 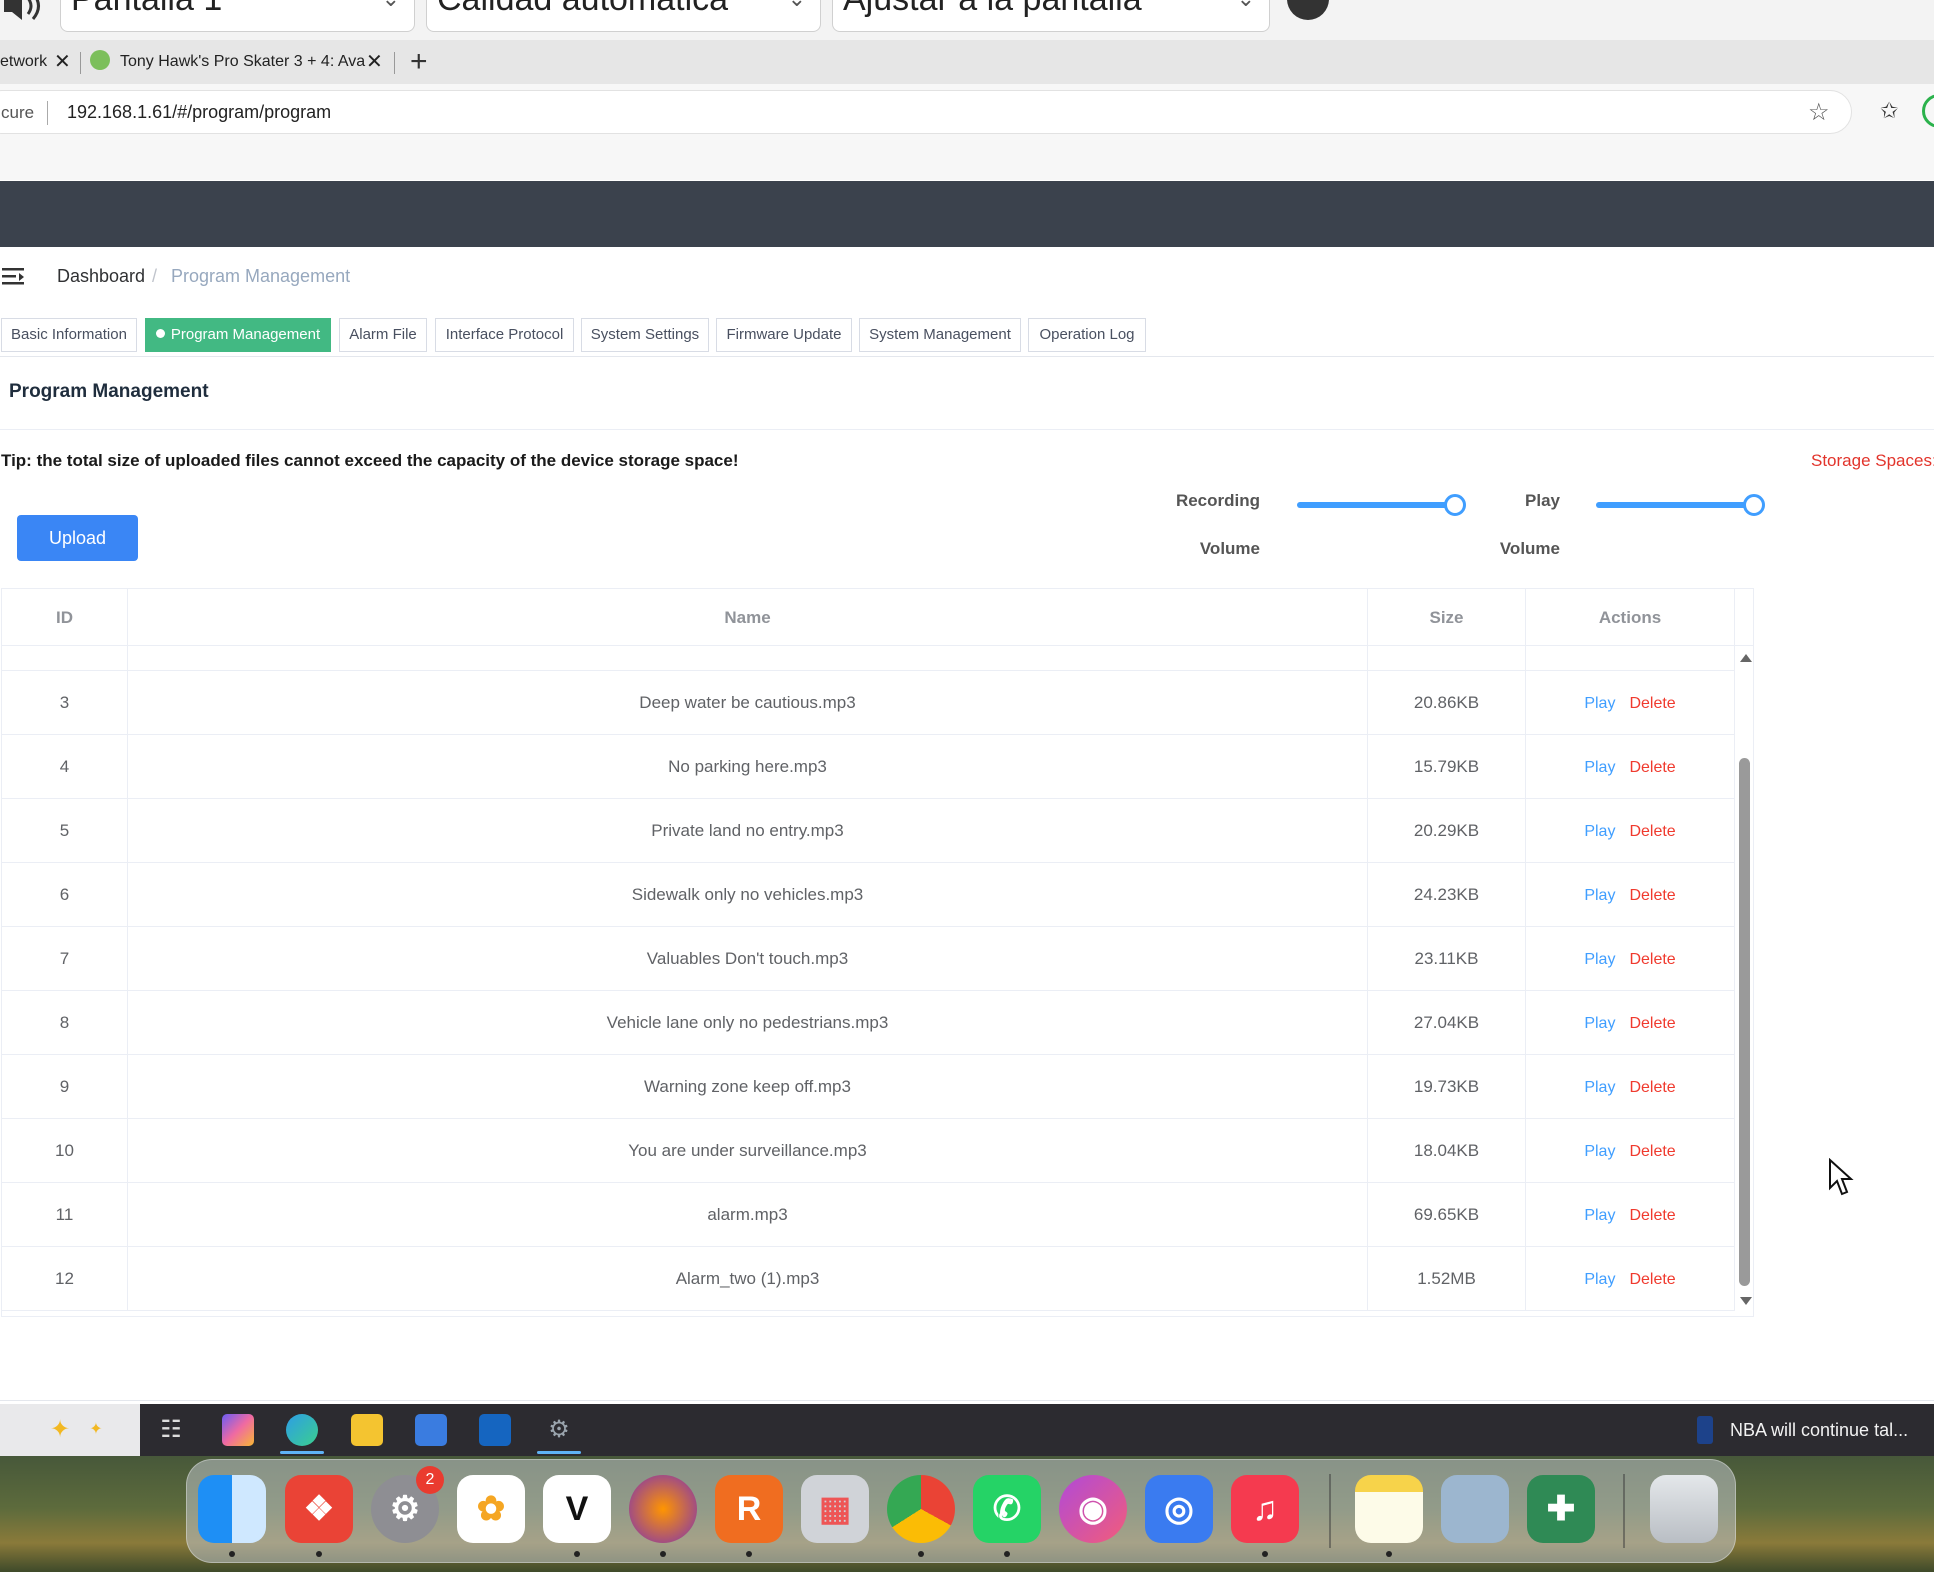 I want to click on firefox-icon, so click(x=663, y=1509).